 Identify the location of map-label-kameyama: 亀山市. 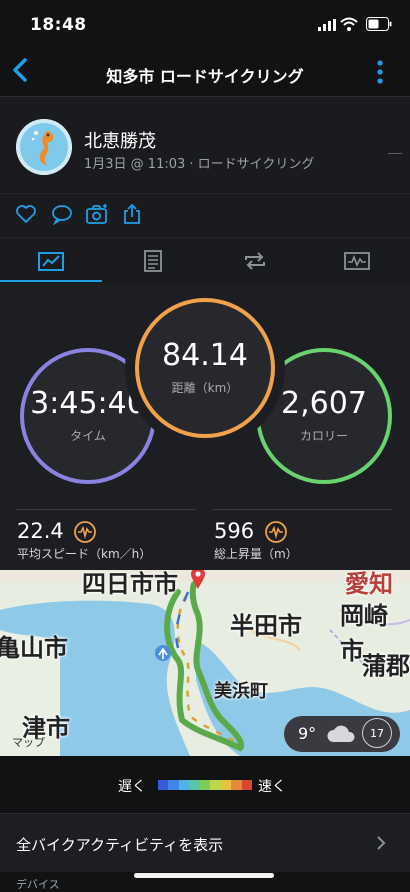
(34, 648).